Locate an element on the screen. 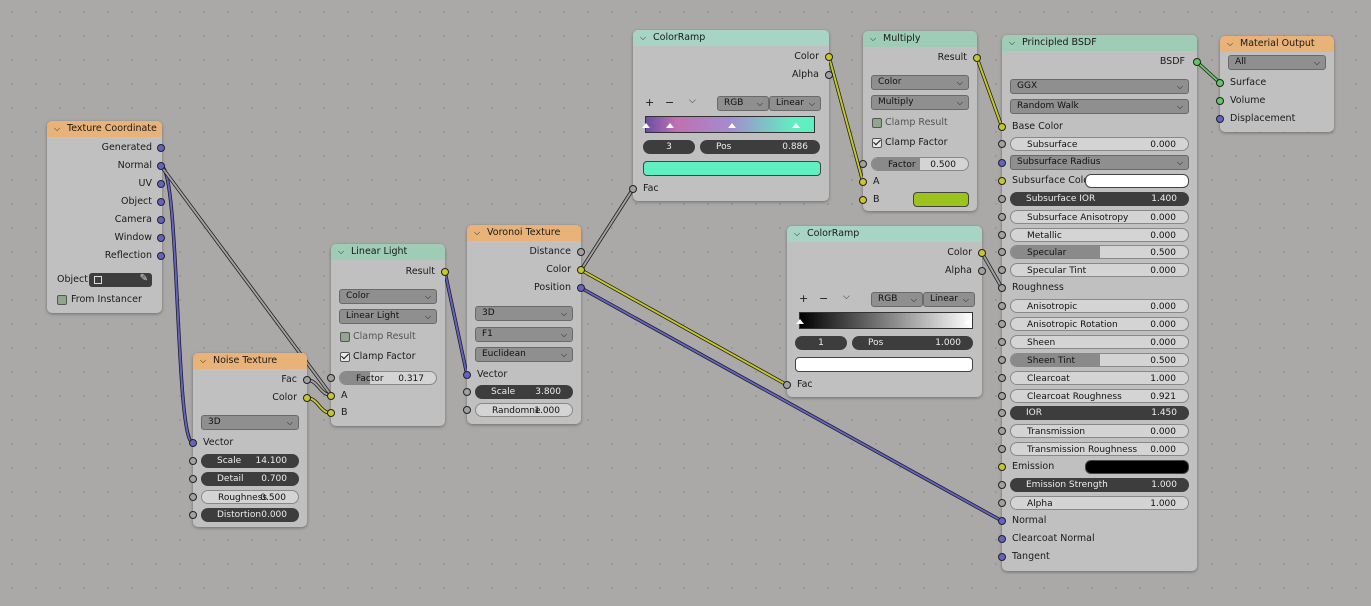 Image resolution: width=1371 pixels, height=606 pixels. node-header: ⌵ Material Output is located at coordinates (1277, 44).